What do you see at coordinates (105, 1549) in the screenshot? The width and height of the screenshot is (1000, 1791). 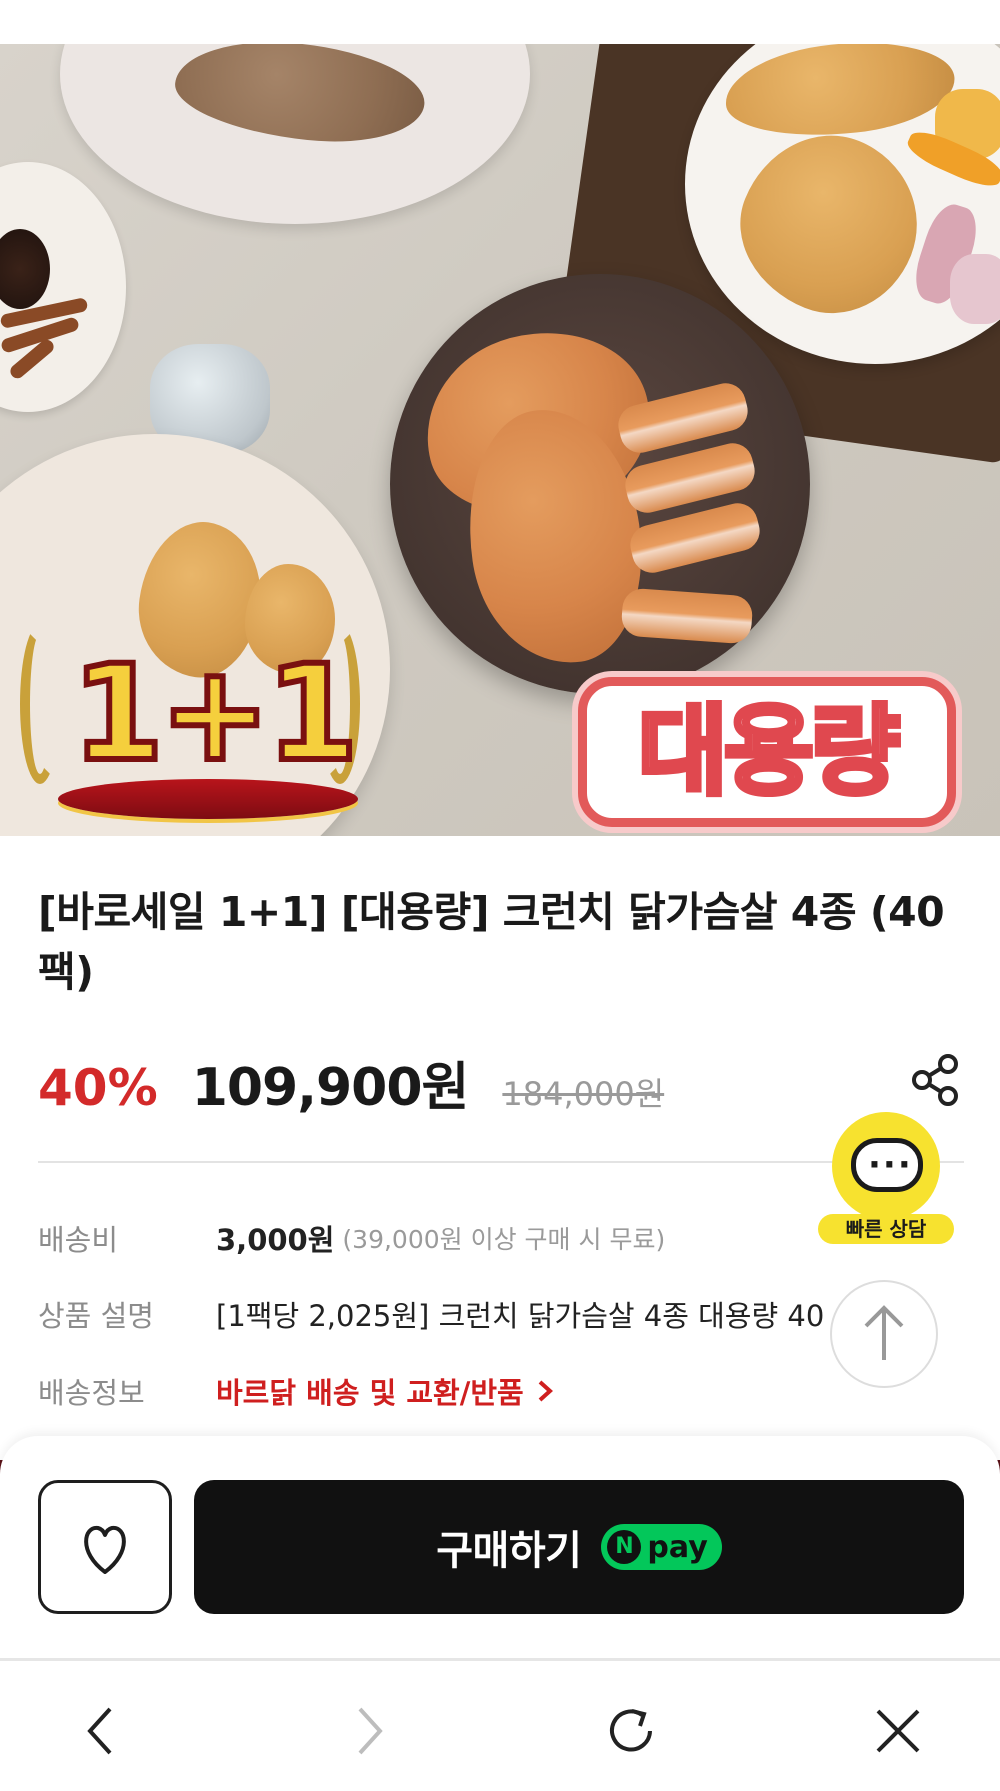 I see `heart-icon` at bounding box center [105, 1549].